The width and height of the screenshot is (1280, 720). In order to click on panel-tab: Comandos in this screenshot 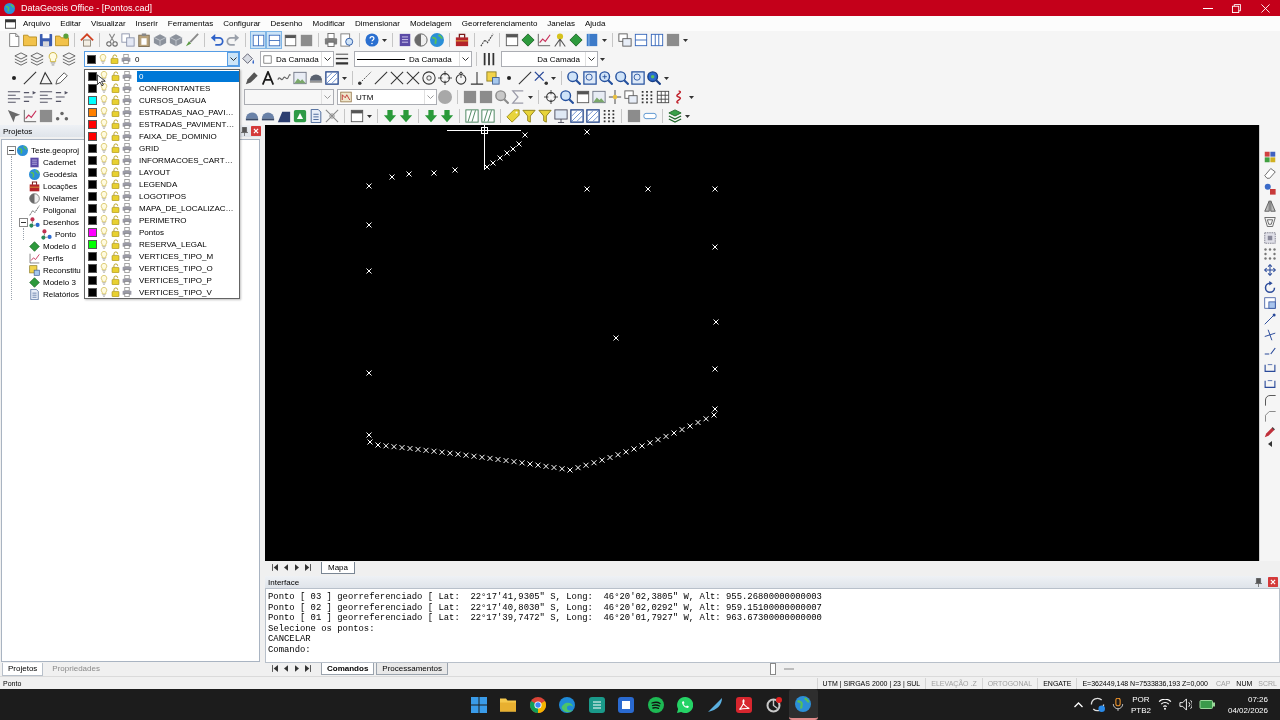, I will do `click(348, 669)`.